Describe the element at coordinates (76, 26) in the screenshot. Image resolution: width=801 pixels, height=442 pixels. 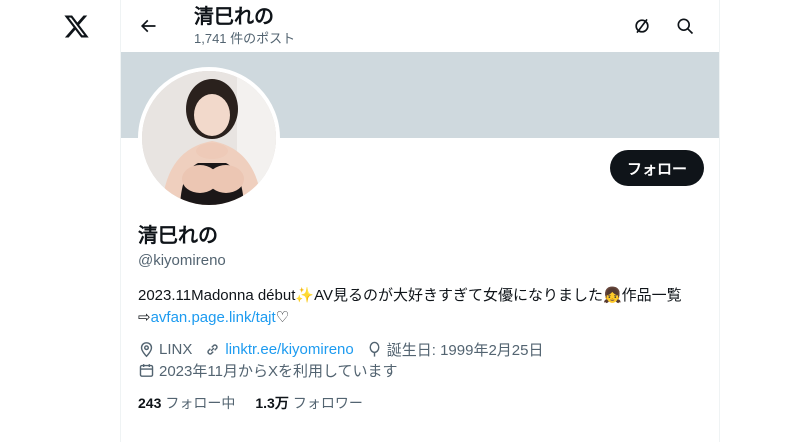
I see `x-logo-icon` at that location.